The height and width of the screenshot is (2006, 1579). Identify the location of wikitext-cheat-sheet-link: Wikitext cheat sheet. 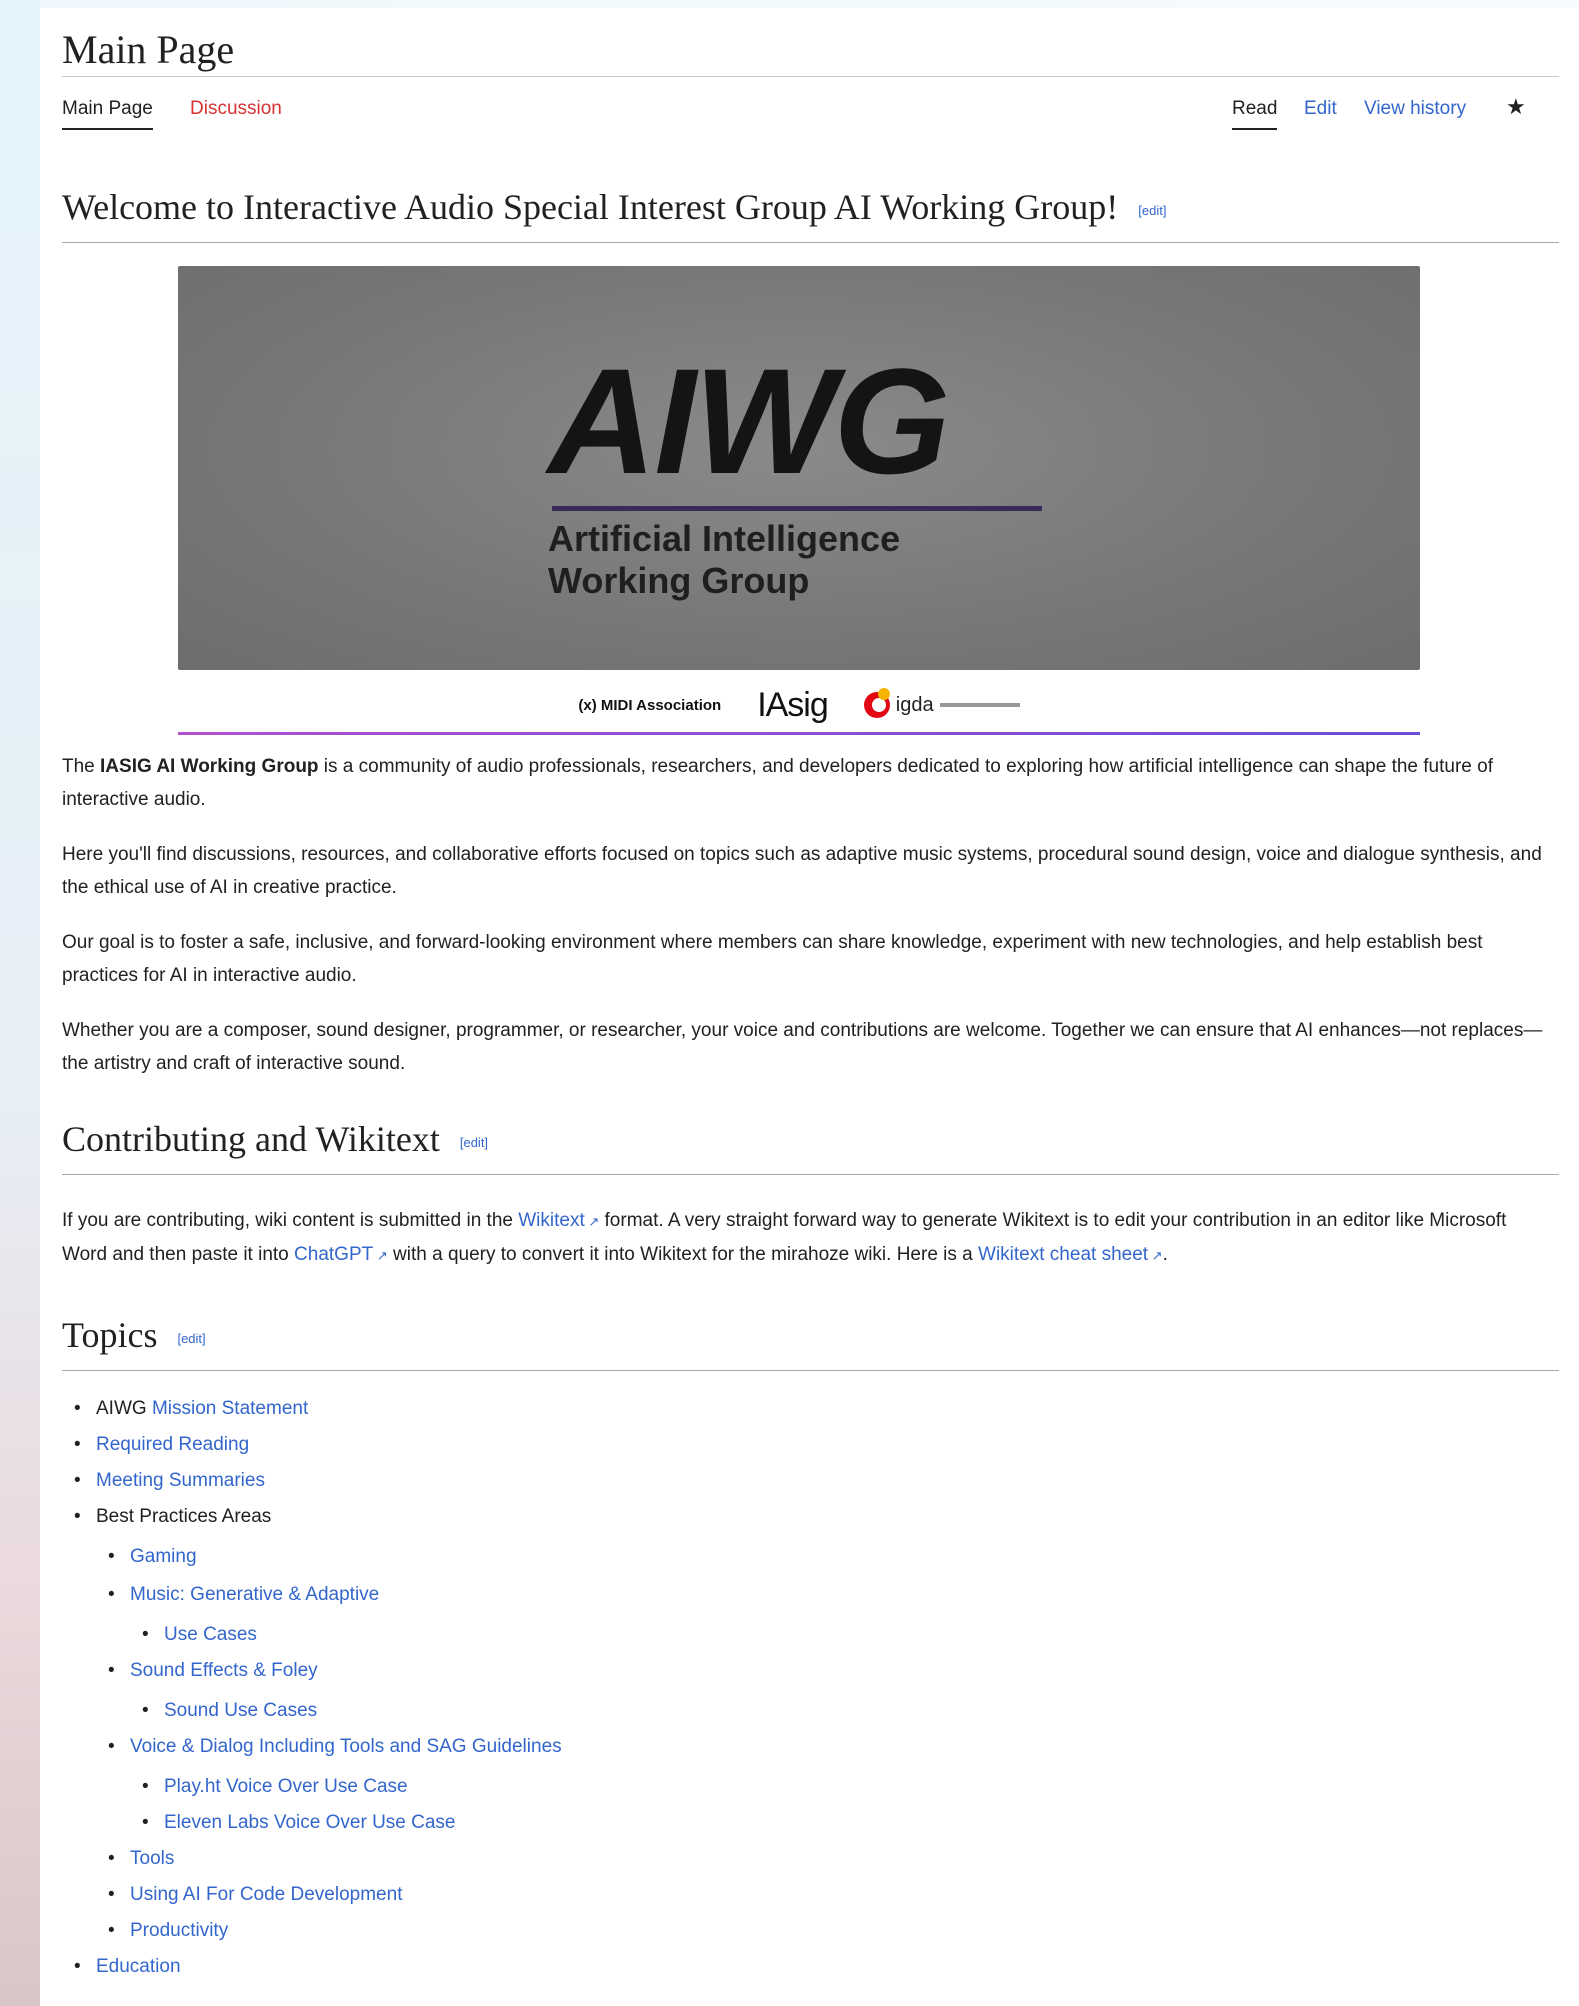
(1063, 1254).